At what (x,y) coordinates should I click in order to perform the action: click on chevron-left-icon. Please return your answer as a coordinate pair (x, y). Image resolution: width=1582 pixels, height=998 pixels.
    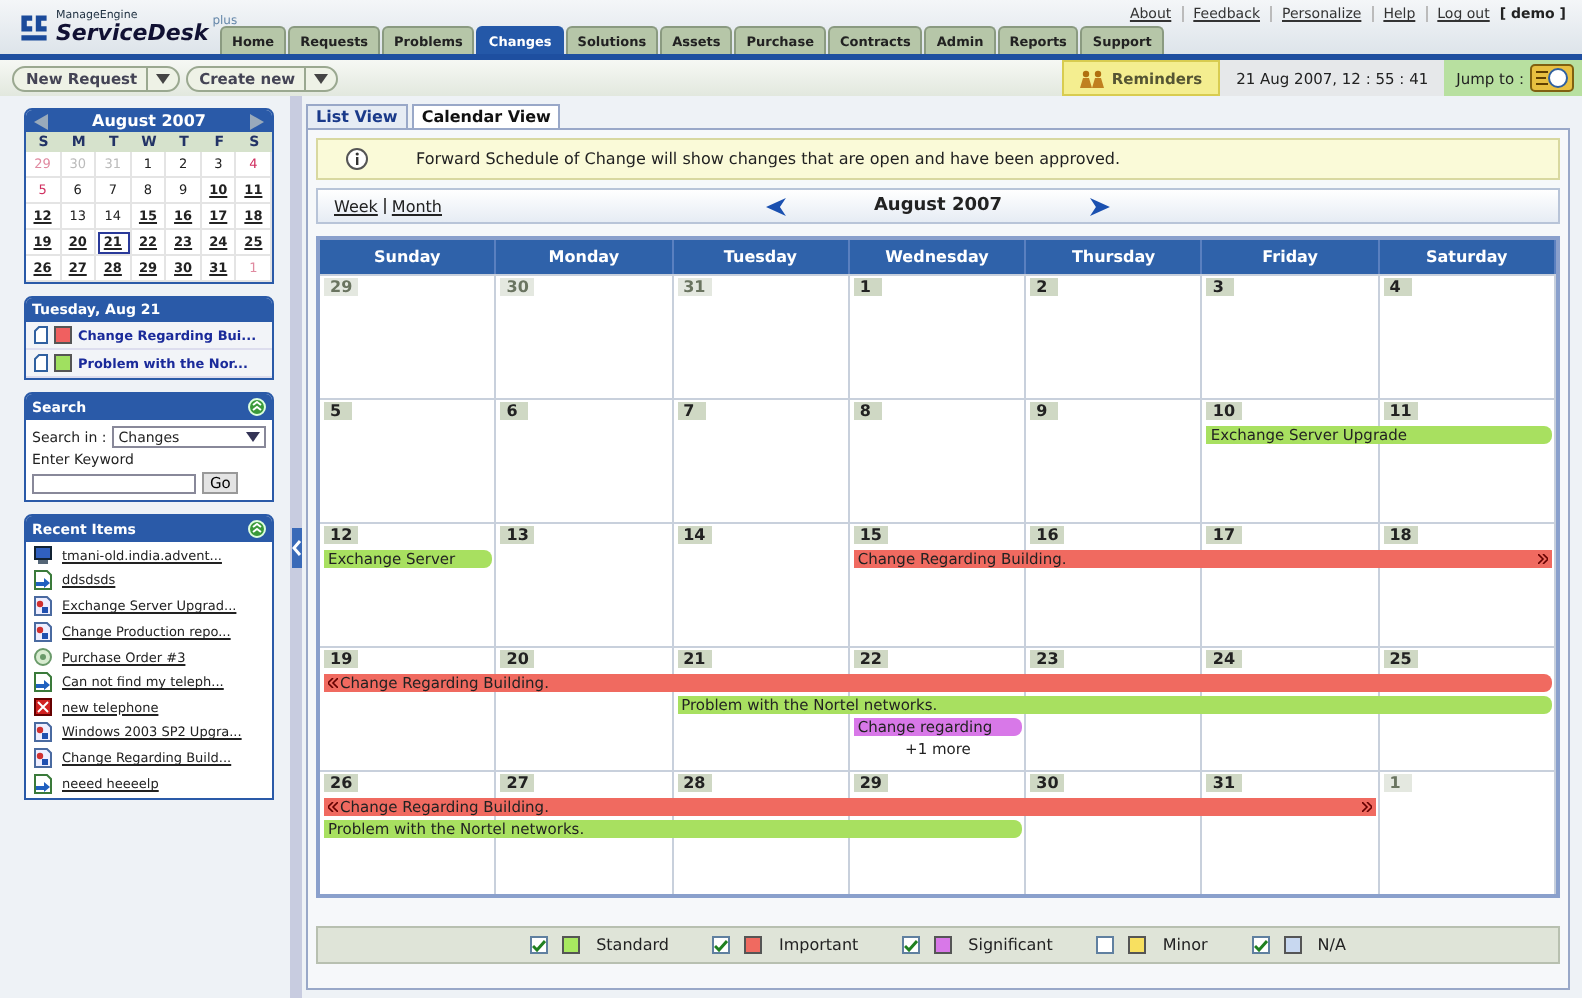
    Looking at the image, I should click on (296, 547).